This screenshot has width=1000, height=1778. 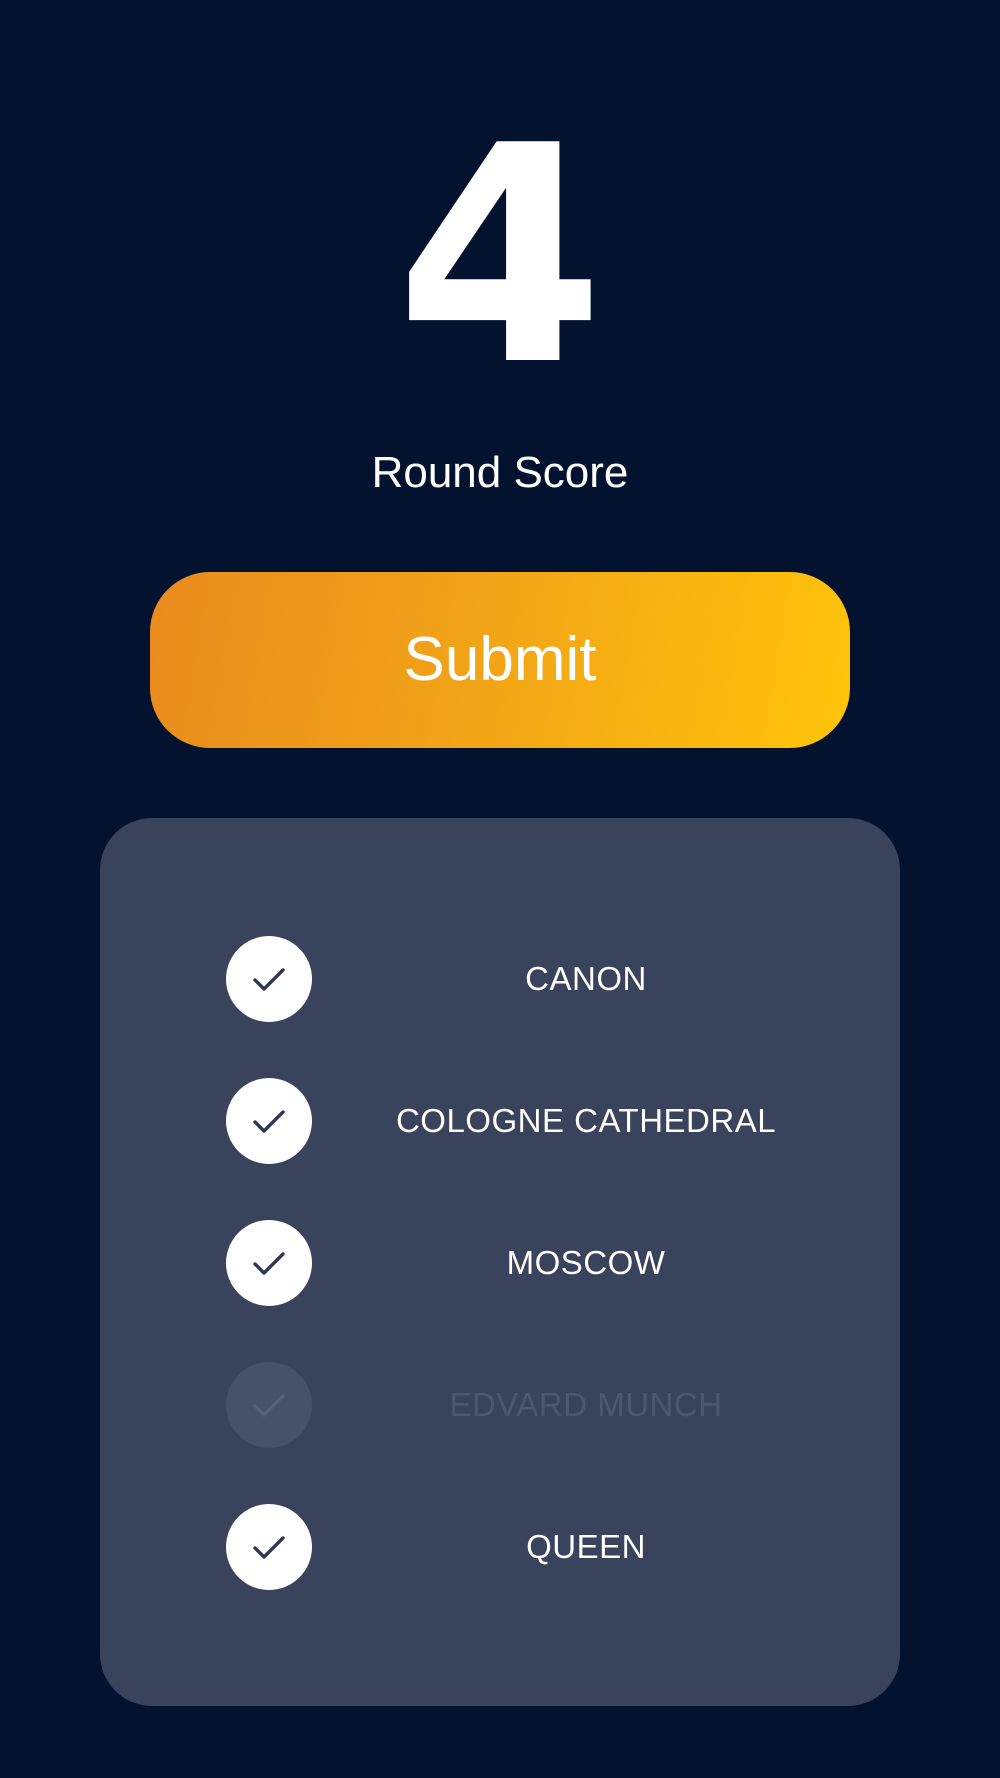 I want to click on answer-label: COLOGNE CATHEDRAL, so click(x=586, y=1120).